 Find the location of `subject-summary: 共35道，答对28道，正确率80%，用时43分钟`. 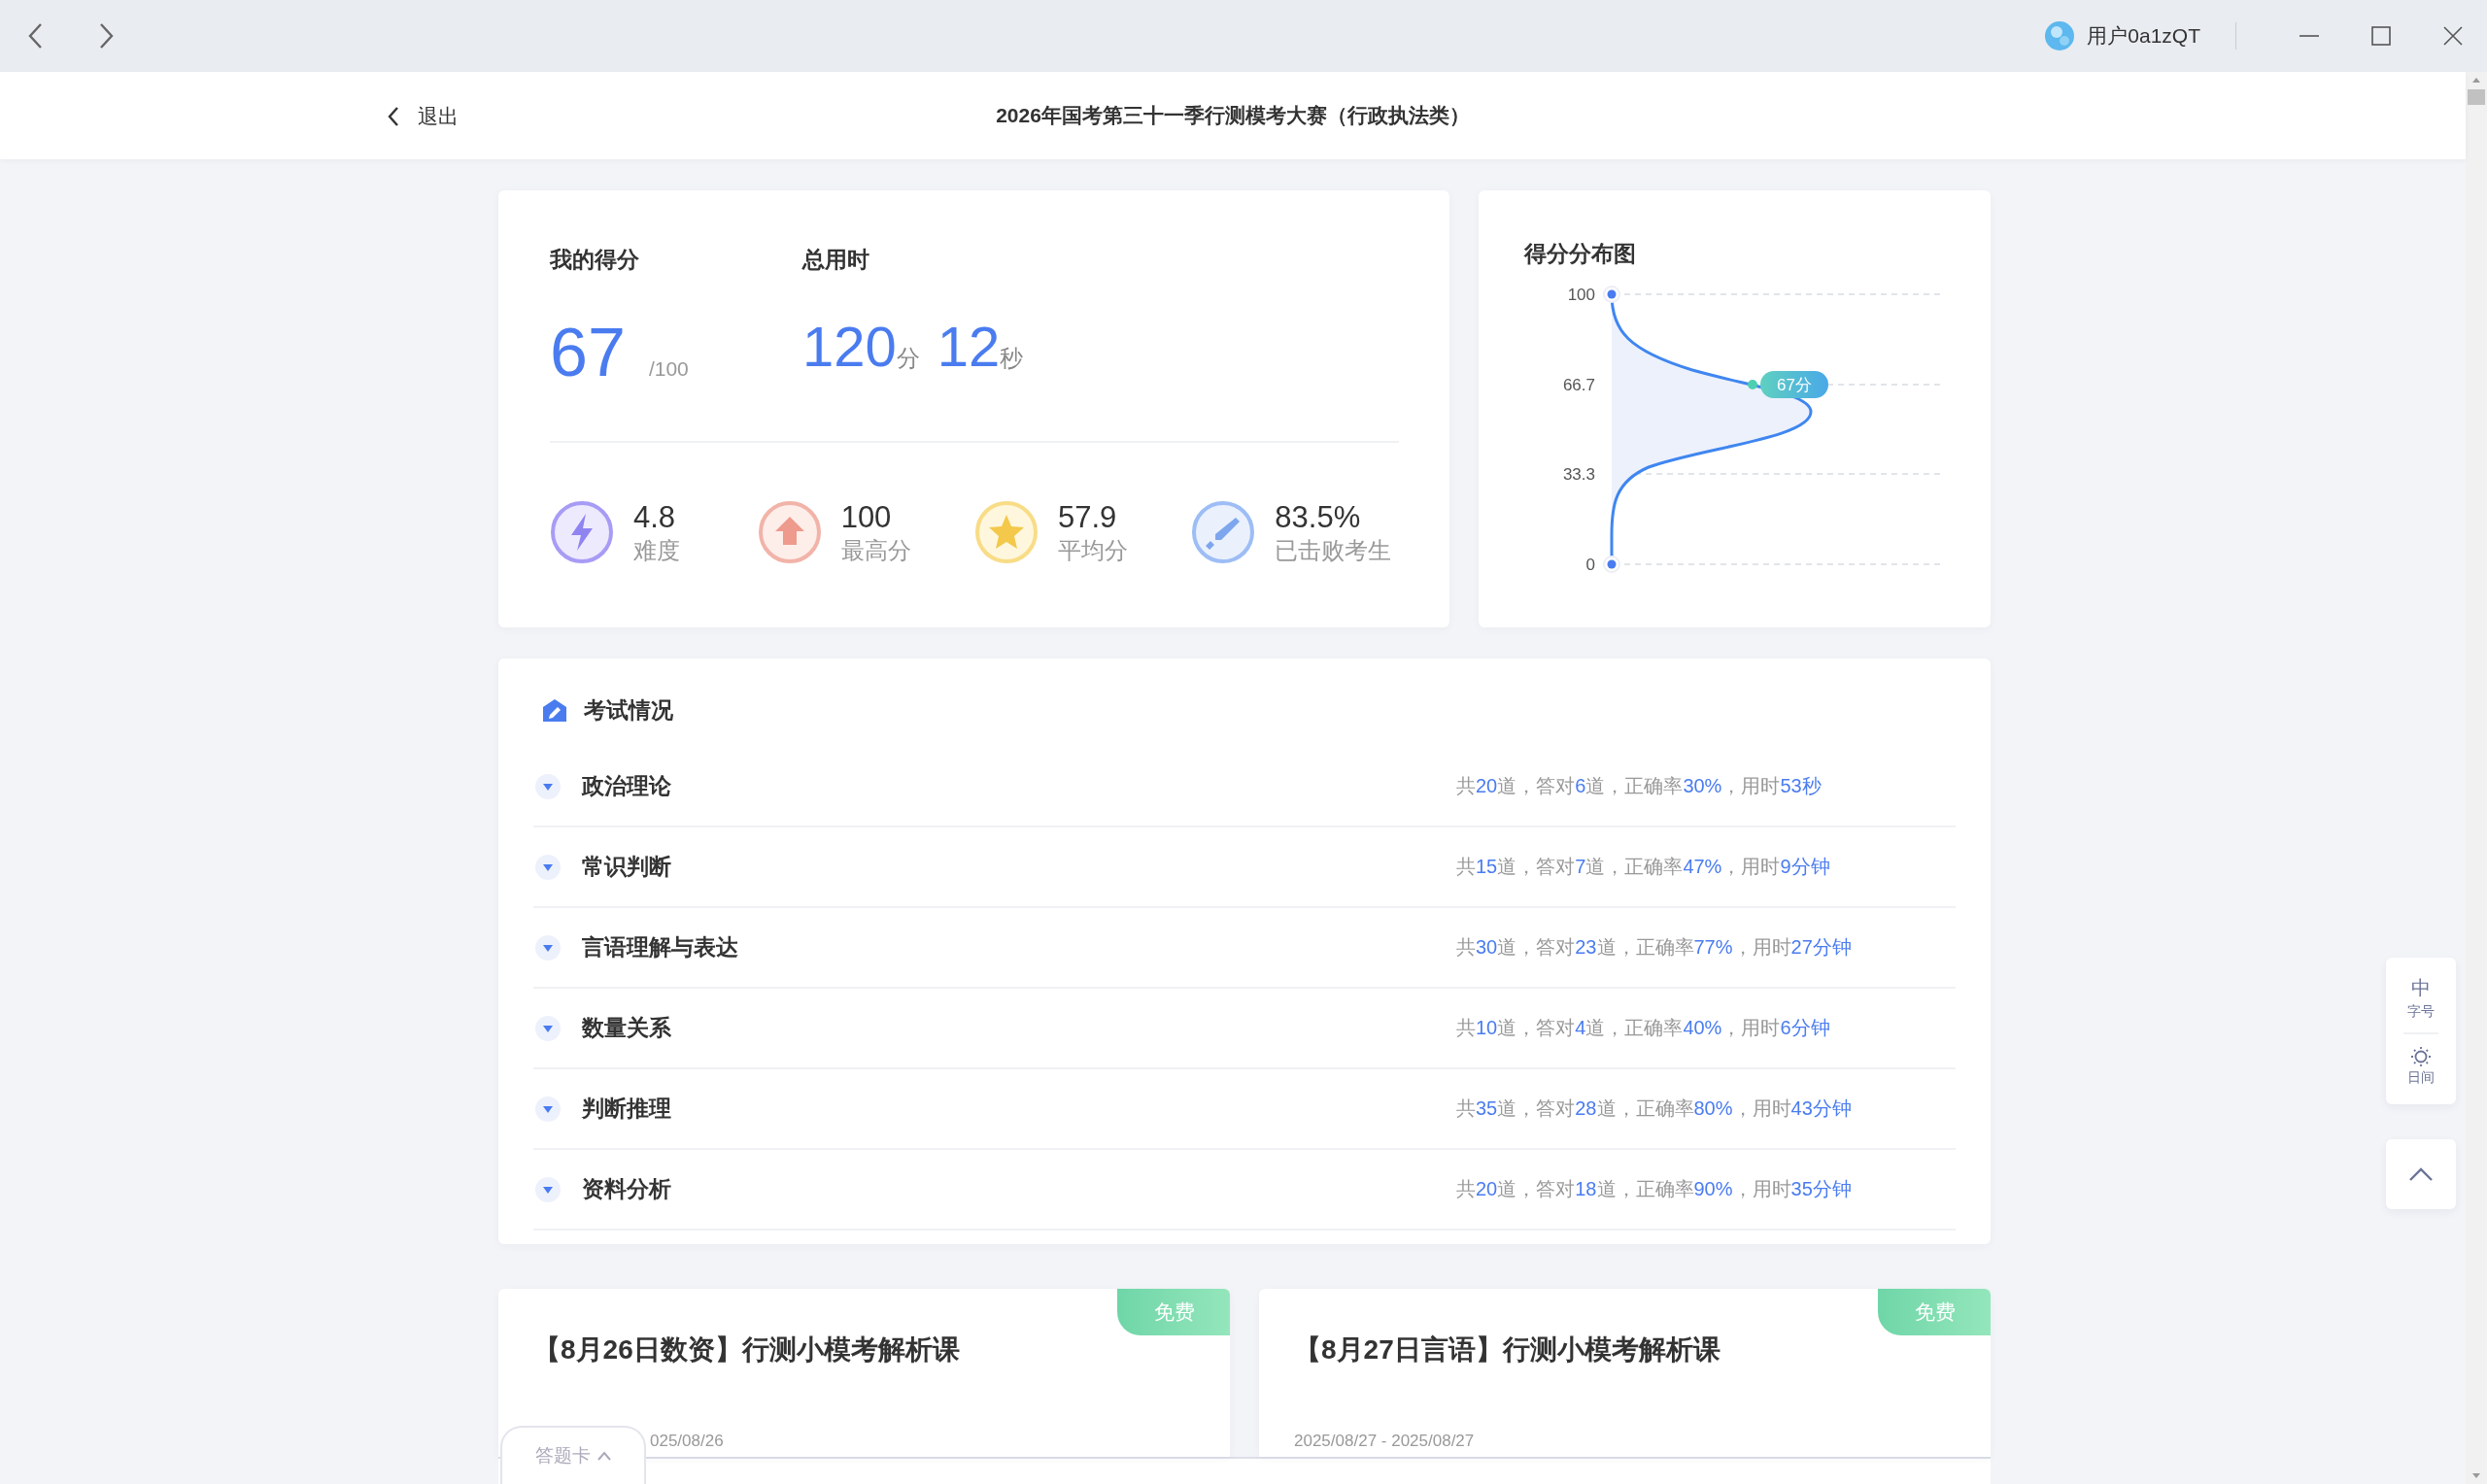

subject-summary: 共35道，答对28道，正确率80%，用时43分钟 is located at coordinates (1654, 1108).